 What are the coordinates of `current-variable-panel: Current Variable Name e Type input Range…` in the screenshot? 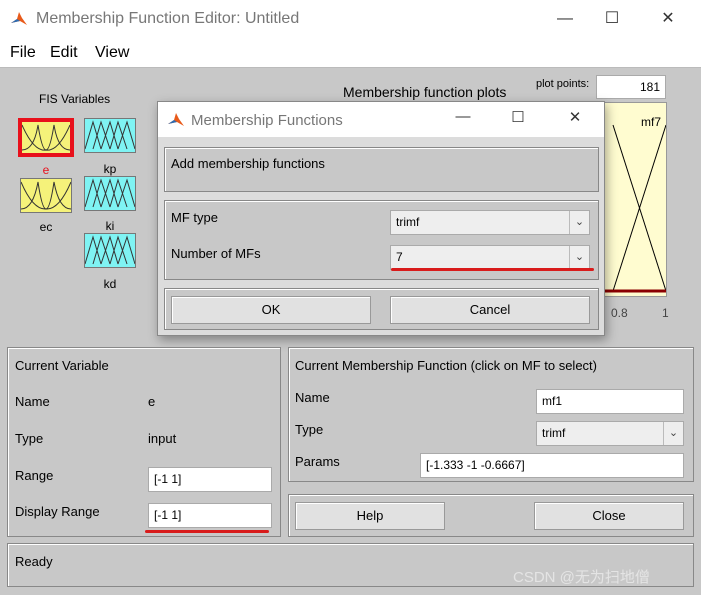 It's located at (144, 442).